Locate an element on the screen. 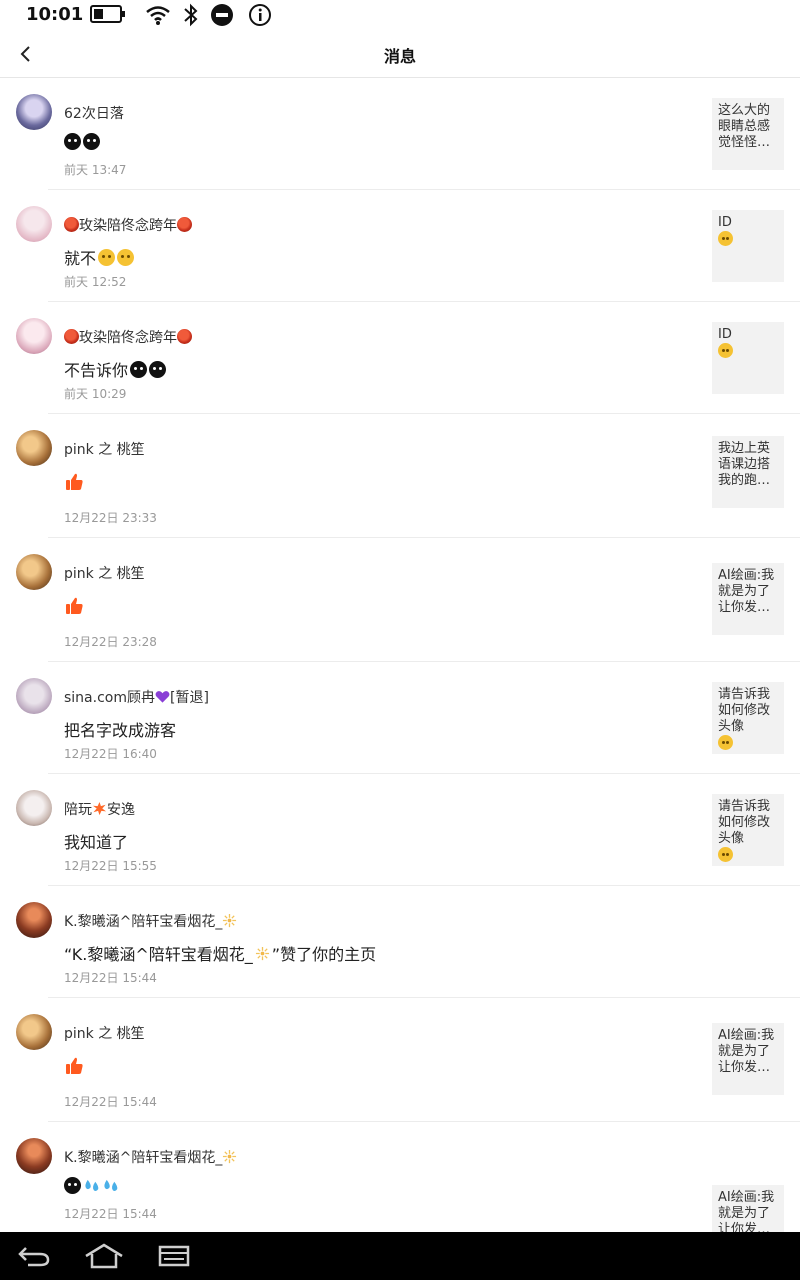 This screenshot has width=800, height=1280. home-icon is located at coordinates (104, 1256).